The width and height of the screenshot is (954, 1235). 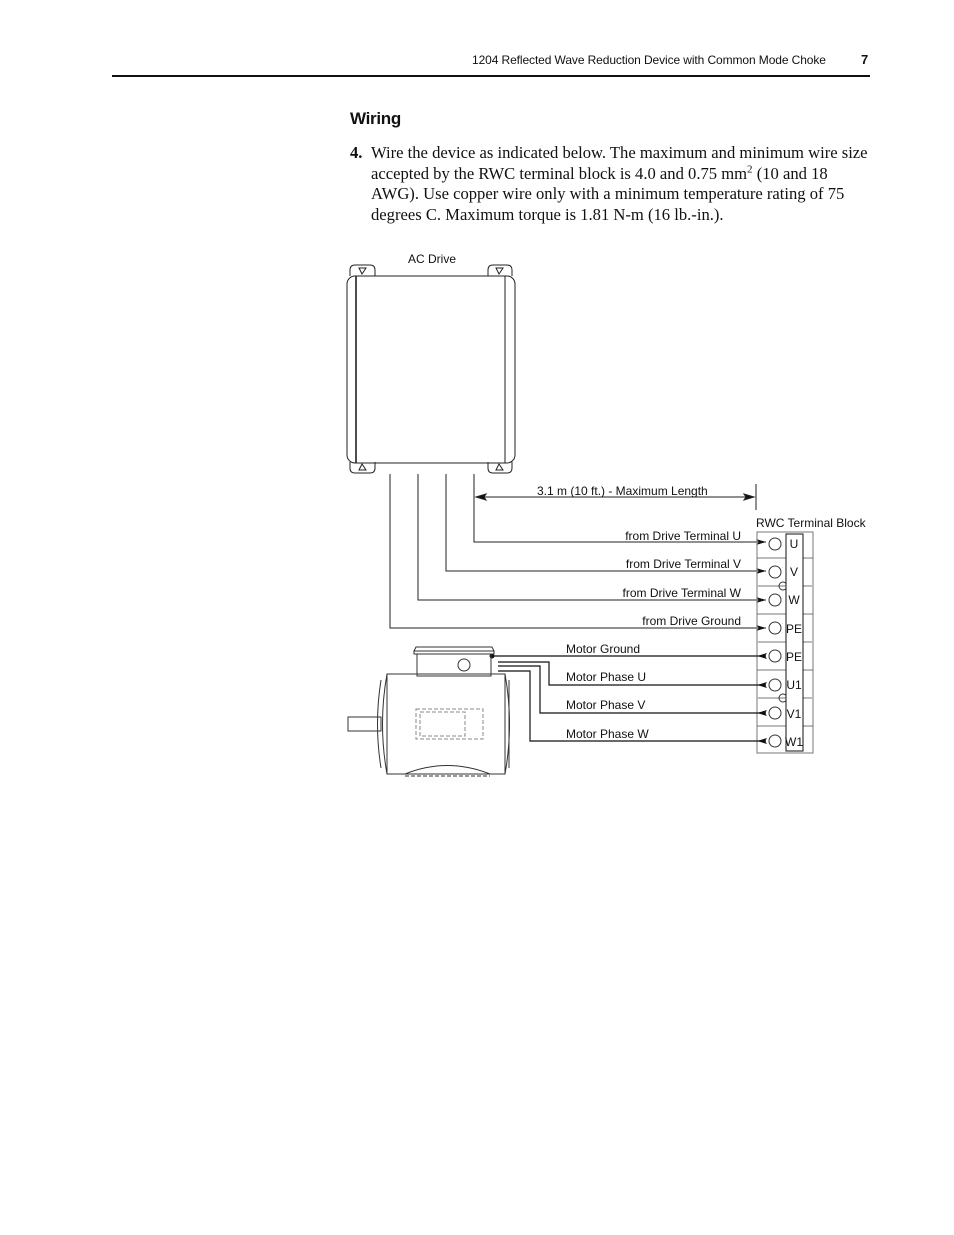 What do you see at coordinates (794, 544) in the screenshot?
I see `terminal-u: U` at bounding box center [794, 544].